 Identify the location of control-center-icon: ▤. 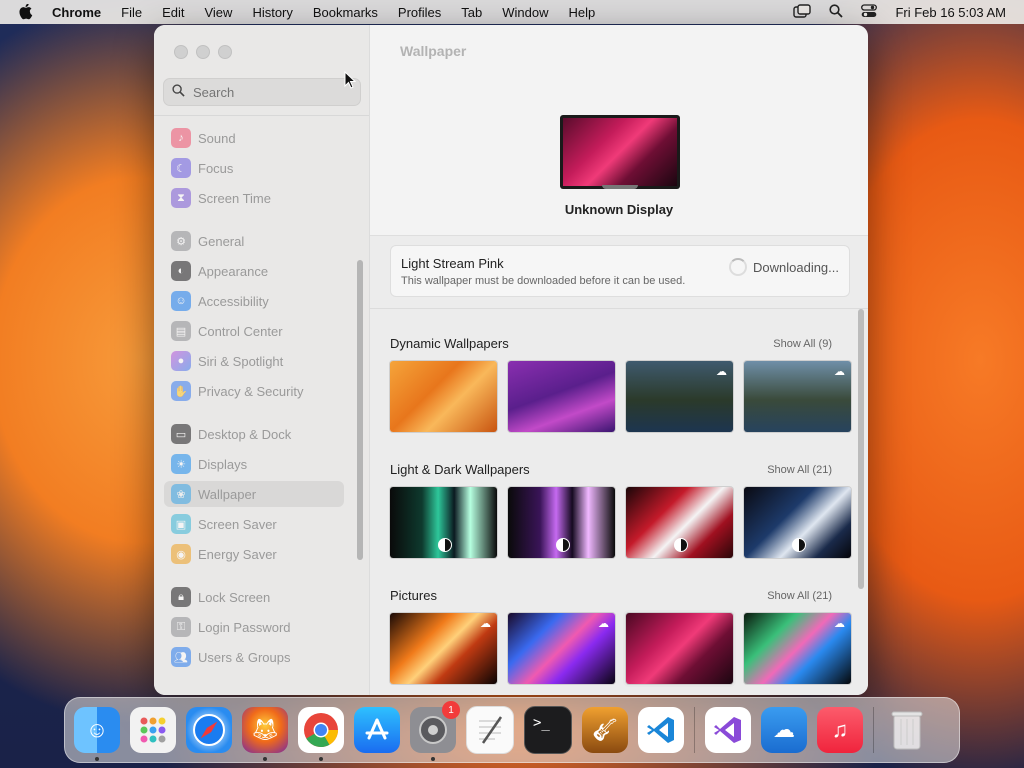
(181, 331).